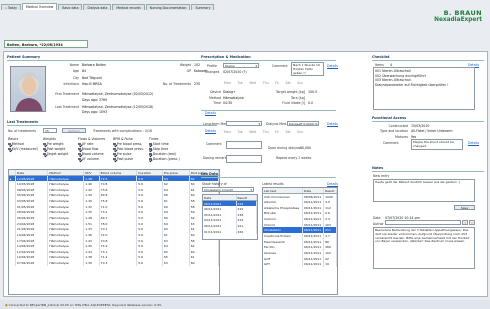  I want to click on filter-checkbox: UF rate, so click(93, 144).